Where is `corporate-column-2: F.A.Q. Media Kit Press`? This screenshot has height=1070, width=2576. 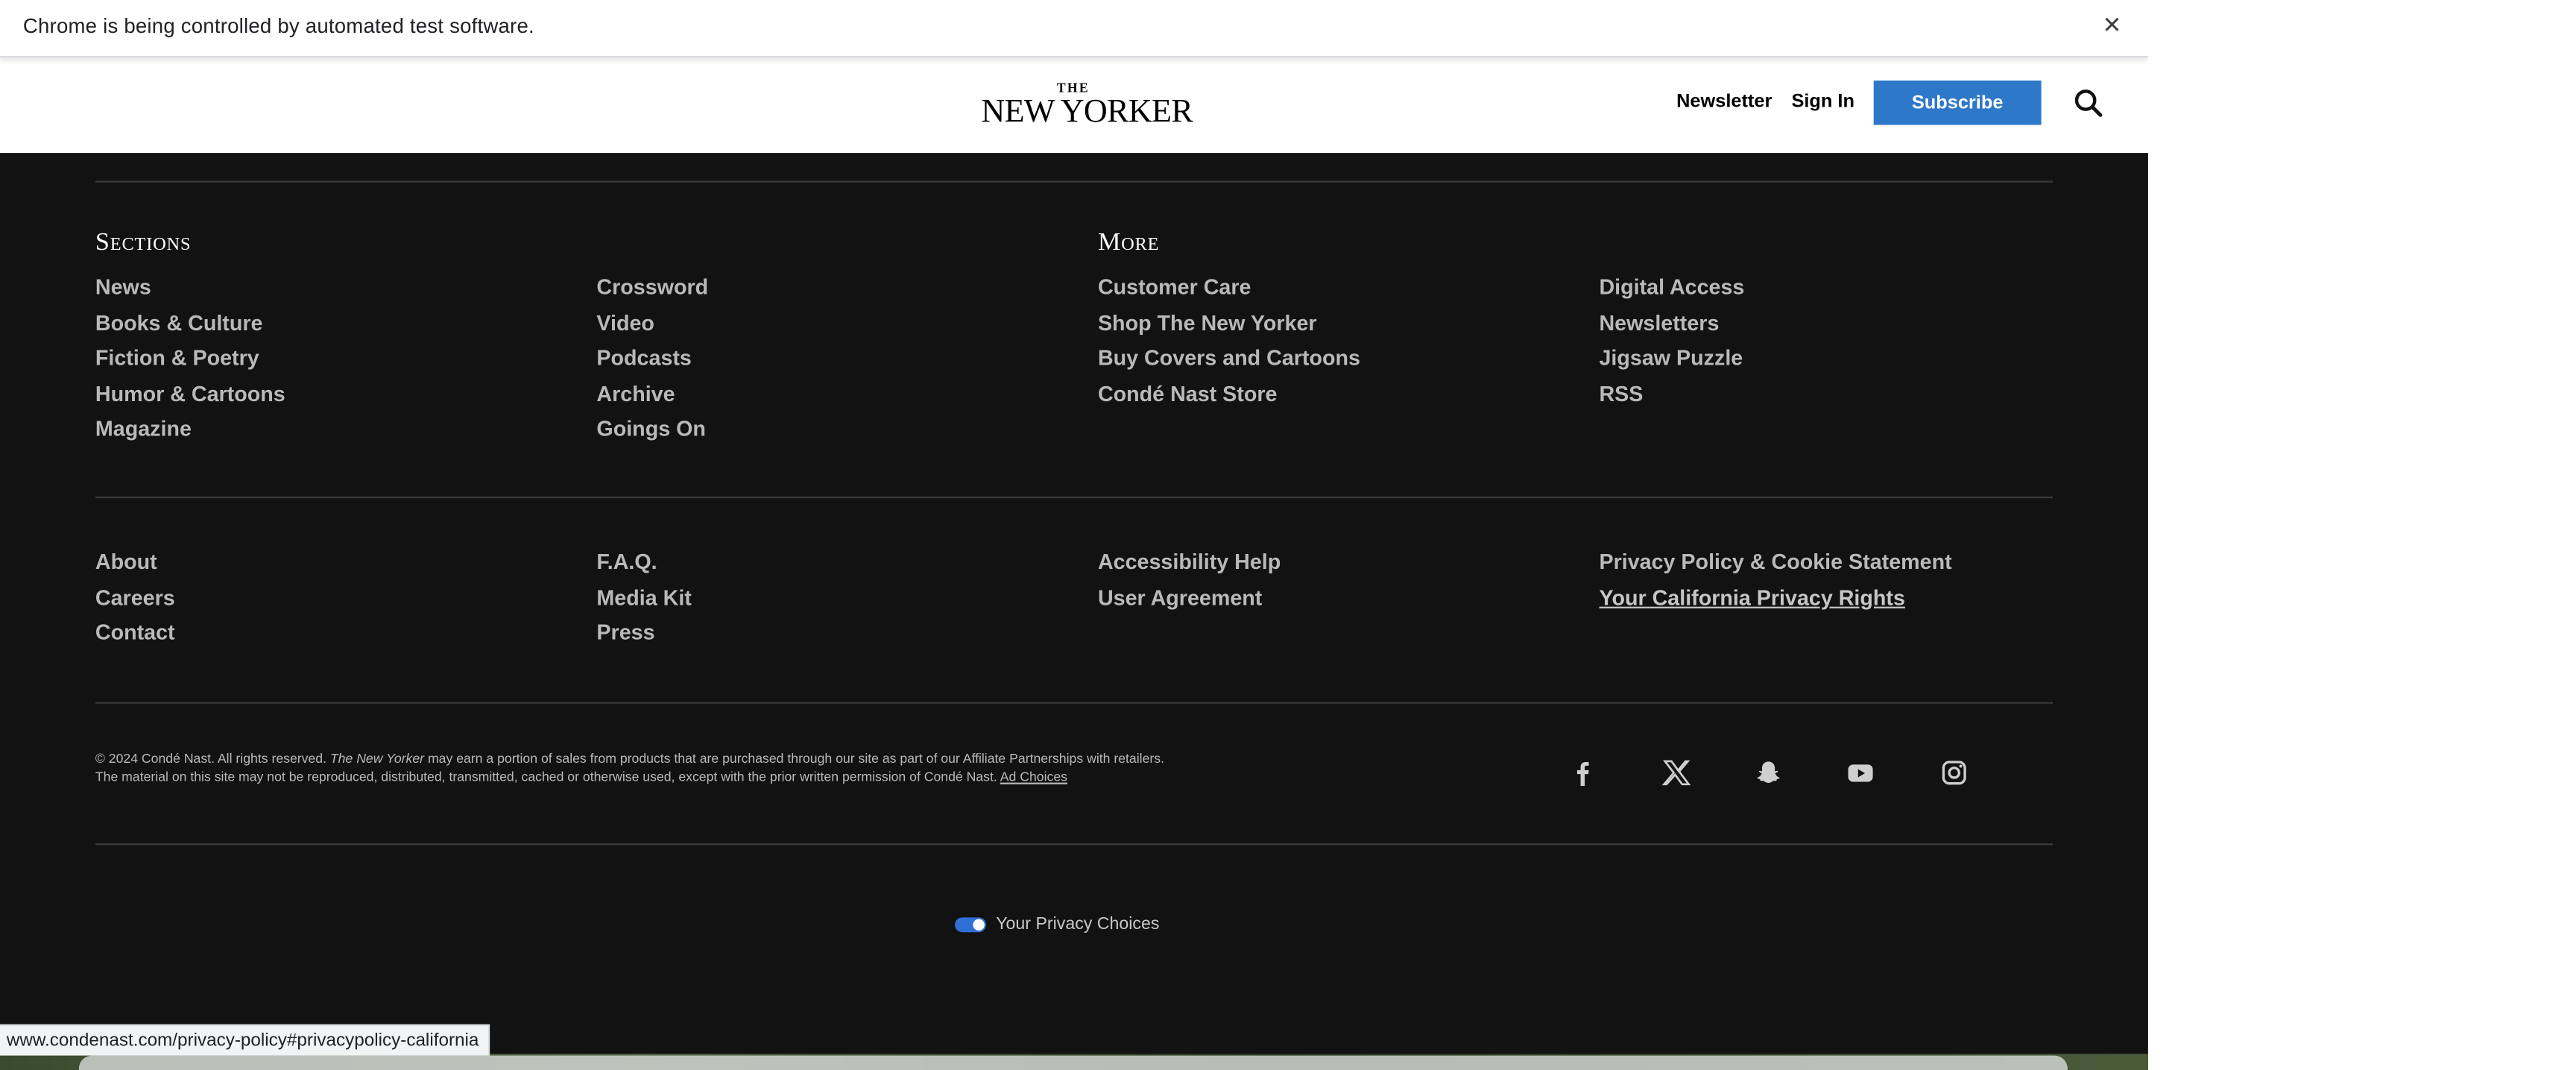
corporate-column-2: F.A.Q. Media Kit Press is located at coordinates (644, 597).